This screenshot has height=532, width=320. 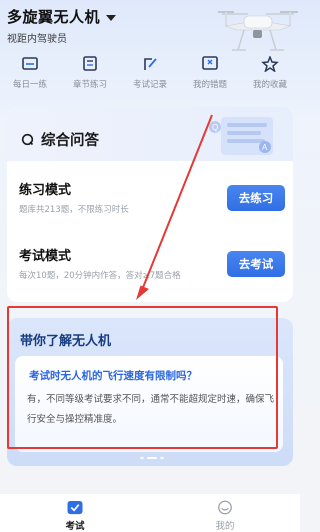 I want to click on quick-nav-label: 章节练习, so click(x=89, y=85).